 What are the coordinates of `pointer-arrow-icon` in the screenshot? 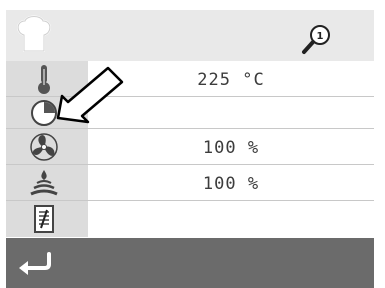 It's located at (90, 95).